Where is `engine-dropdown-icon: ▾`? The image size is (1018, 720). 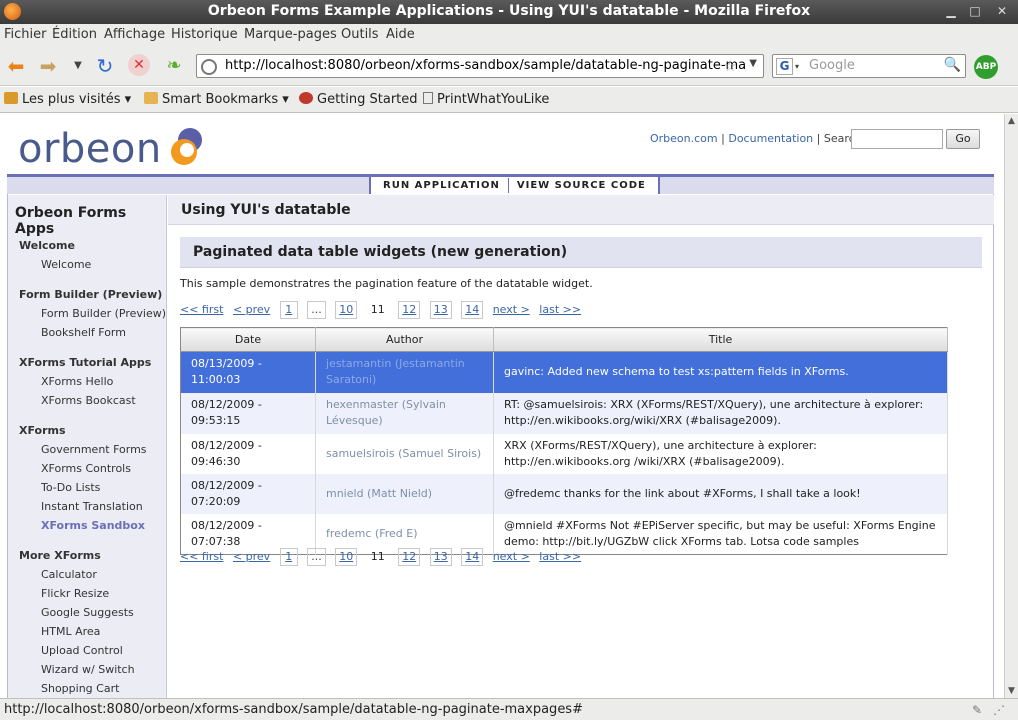
engine-dropdown-icon: ▾ is located at coordinates (797, 66).